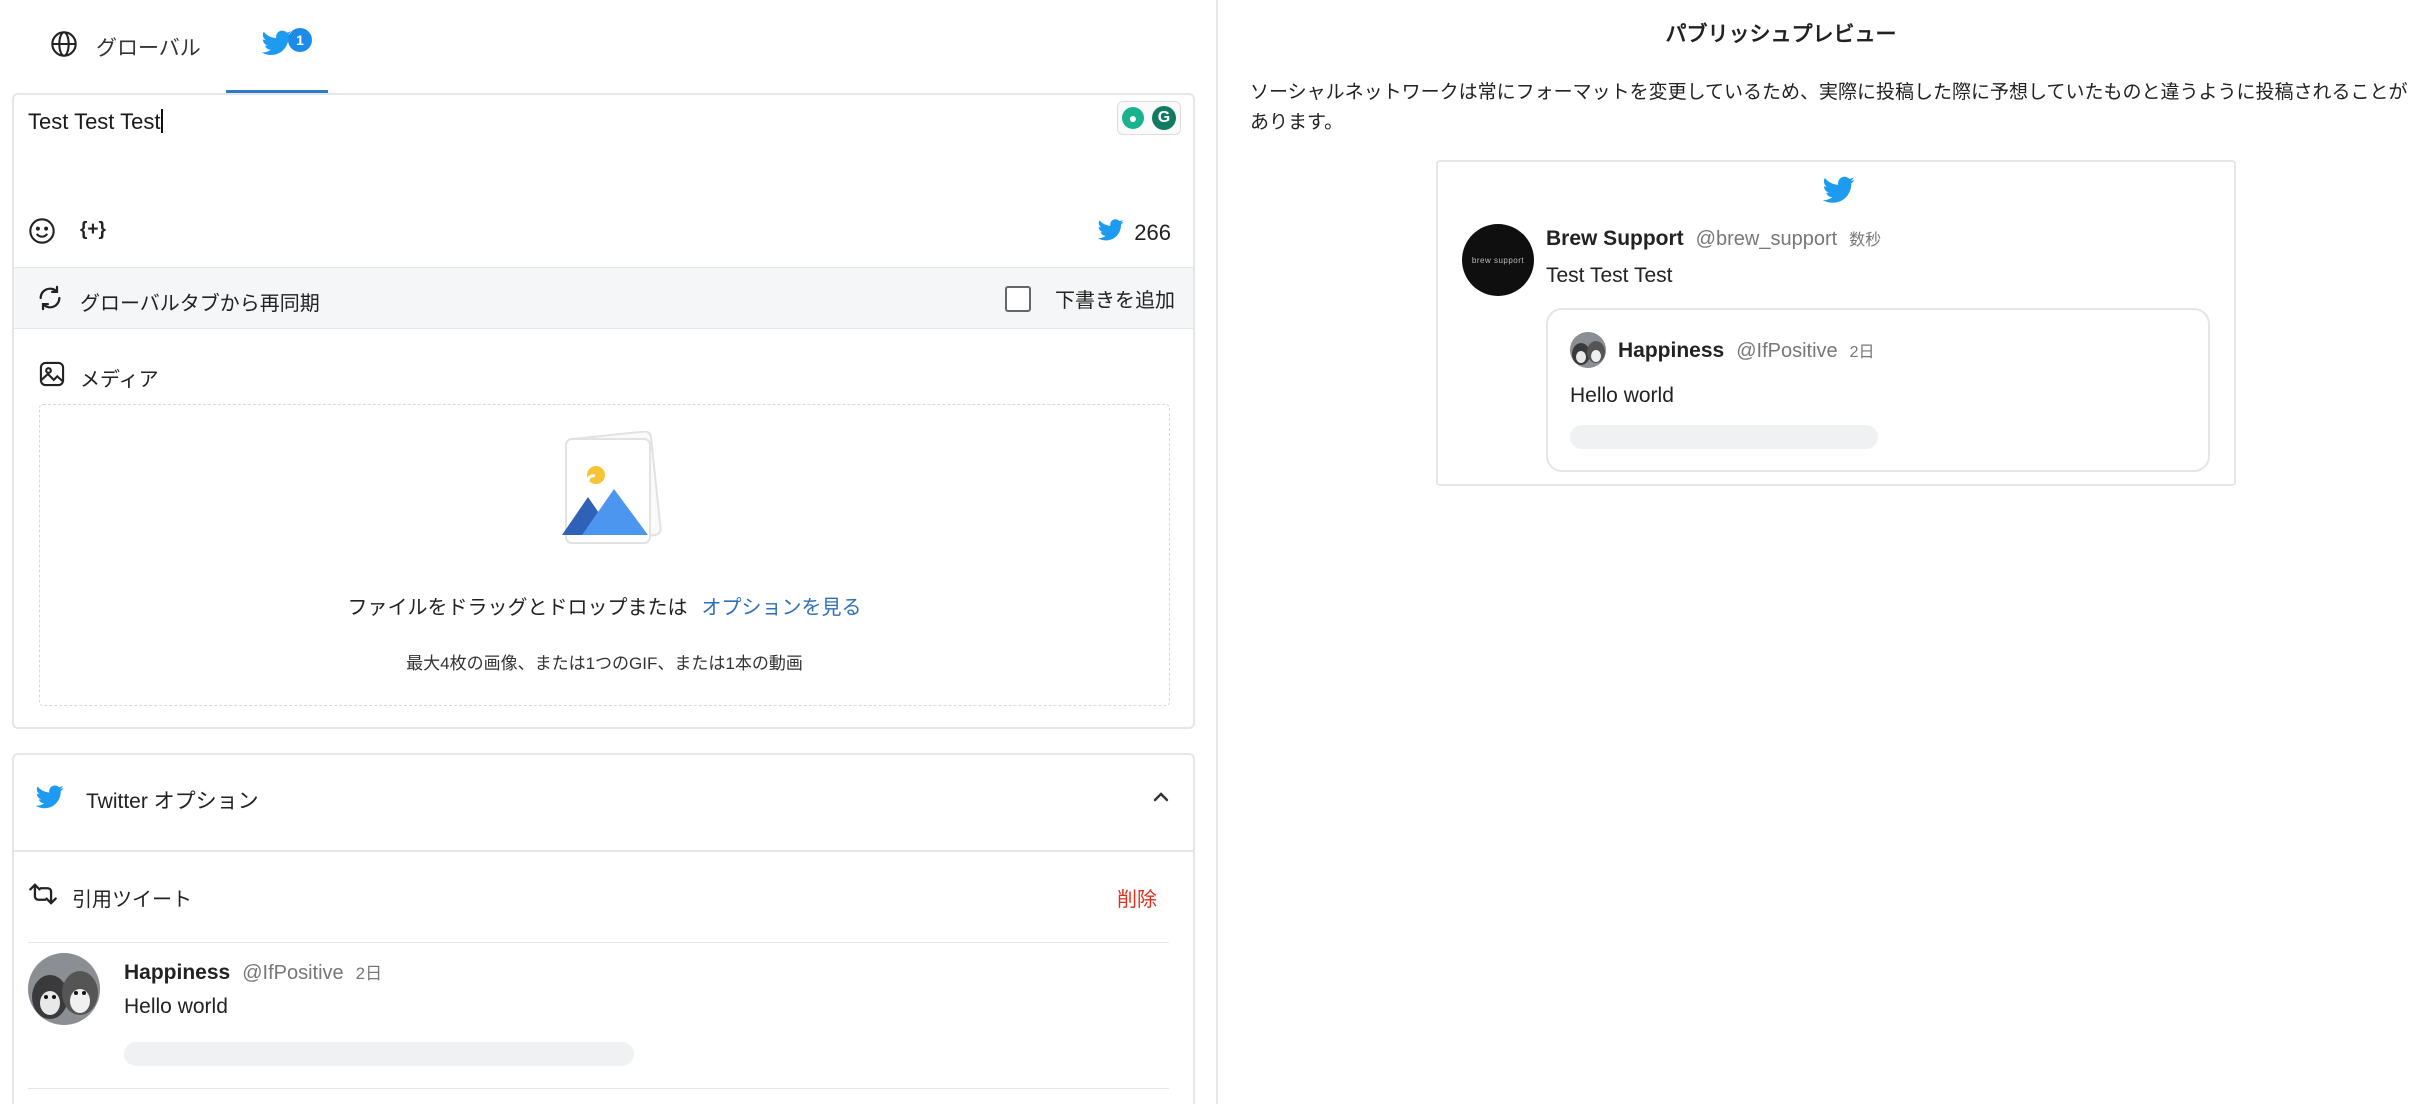 This screenshot has width=2422, height=1104. I want to click on tweet-editor: Test Test Test, so click(96, 122).